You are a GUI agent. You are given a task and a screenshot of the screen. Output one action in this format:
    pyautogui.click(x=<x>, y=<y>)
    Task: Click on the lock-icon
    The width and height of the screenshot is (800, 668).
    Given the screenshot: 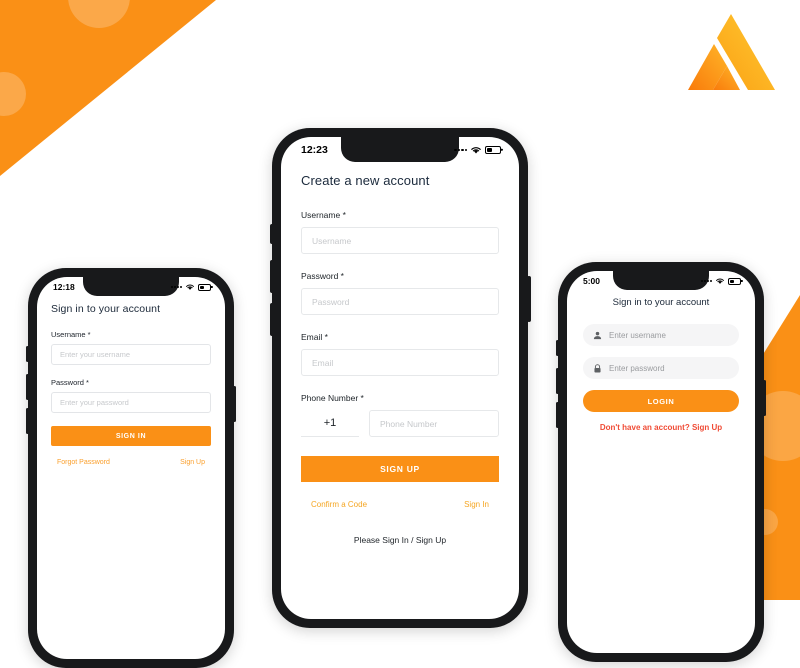 What is the action you would take?
    pyautogui.click(x=597, y=367)
    